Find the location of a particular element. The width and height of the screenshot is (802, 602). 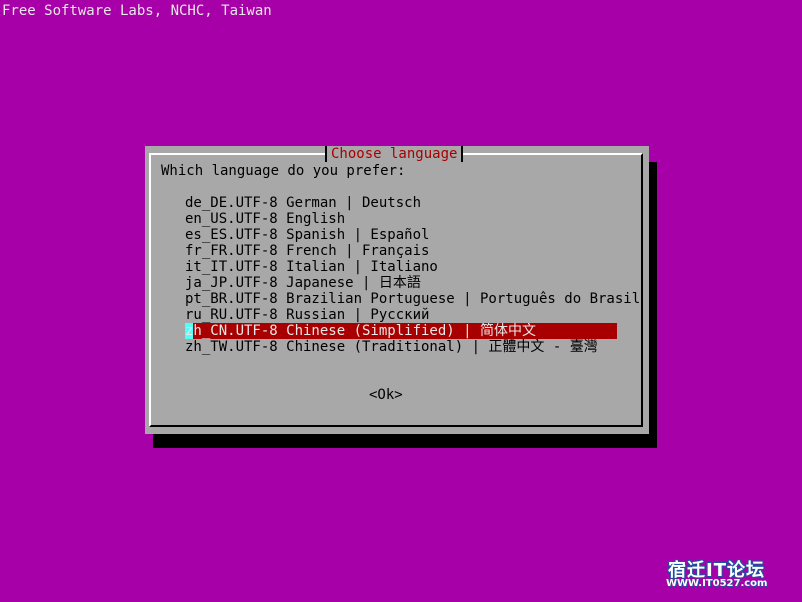

language-option-de-de: de_DE.UTF-8 German | Deutsch is located at coordinates (401, 203).